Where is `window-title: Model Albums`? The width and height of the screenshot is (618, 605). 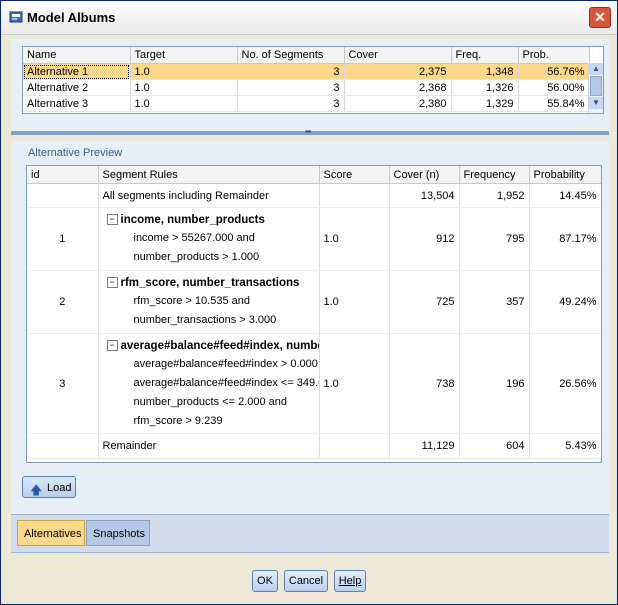 window-title: Model Albums is located at coordinates (71, 17).